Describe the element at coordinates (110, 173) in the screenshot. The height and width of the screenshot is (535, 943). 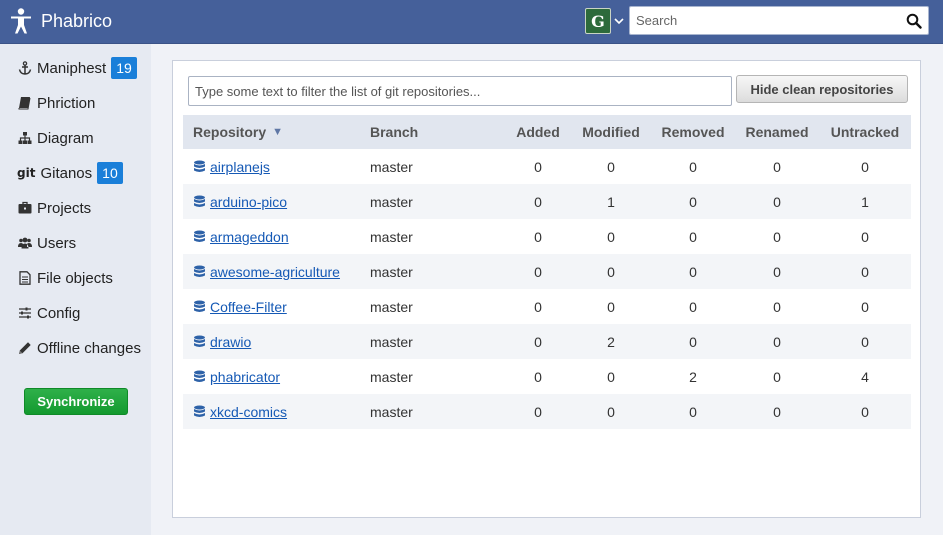
I see `notification-badge: 10` at that location.